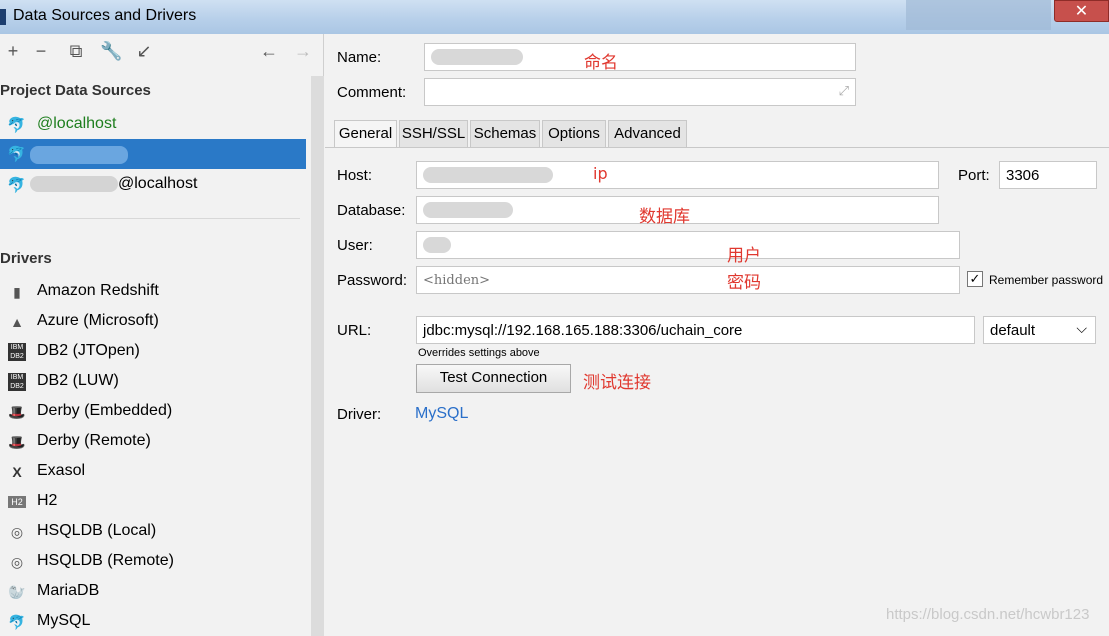  I want to click on host-annotation: ip, so click(600, 173).